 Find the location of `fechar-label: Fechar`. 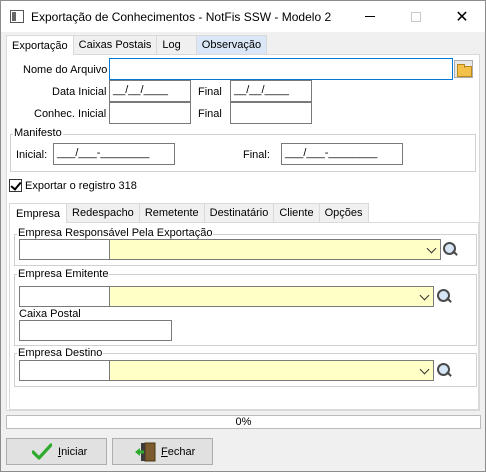

fechar-label: Fechar is located at coordinates (178, 452).